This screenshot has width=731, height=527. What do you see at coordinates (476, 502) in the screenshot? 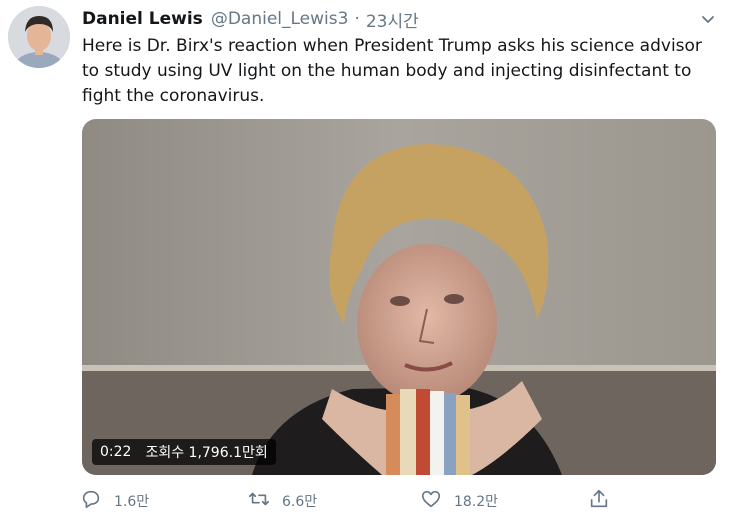
I see `like-count: 18.2만` at bounding box center [476, 502].